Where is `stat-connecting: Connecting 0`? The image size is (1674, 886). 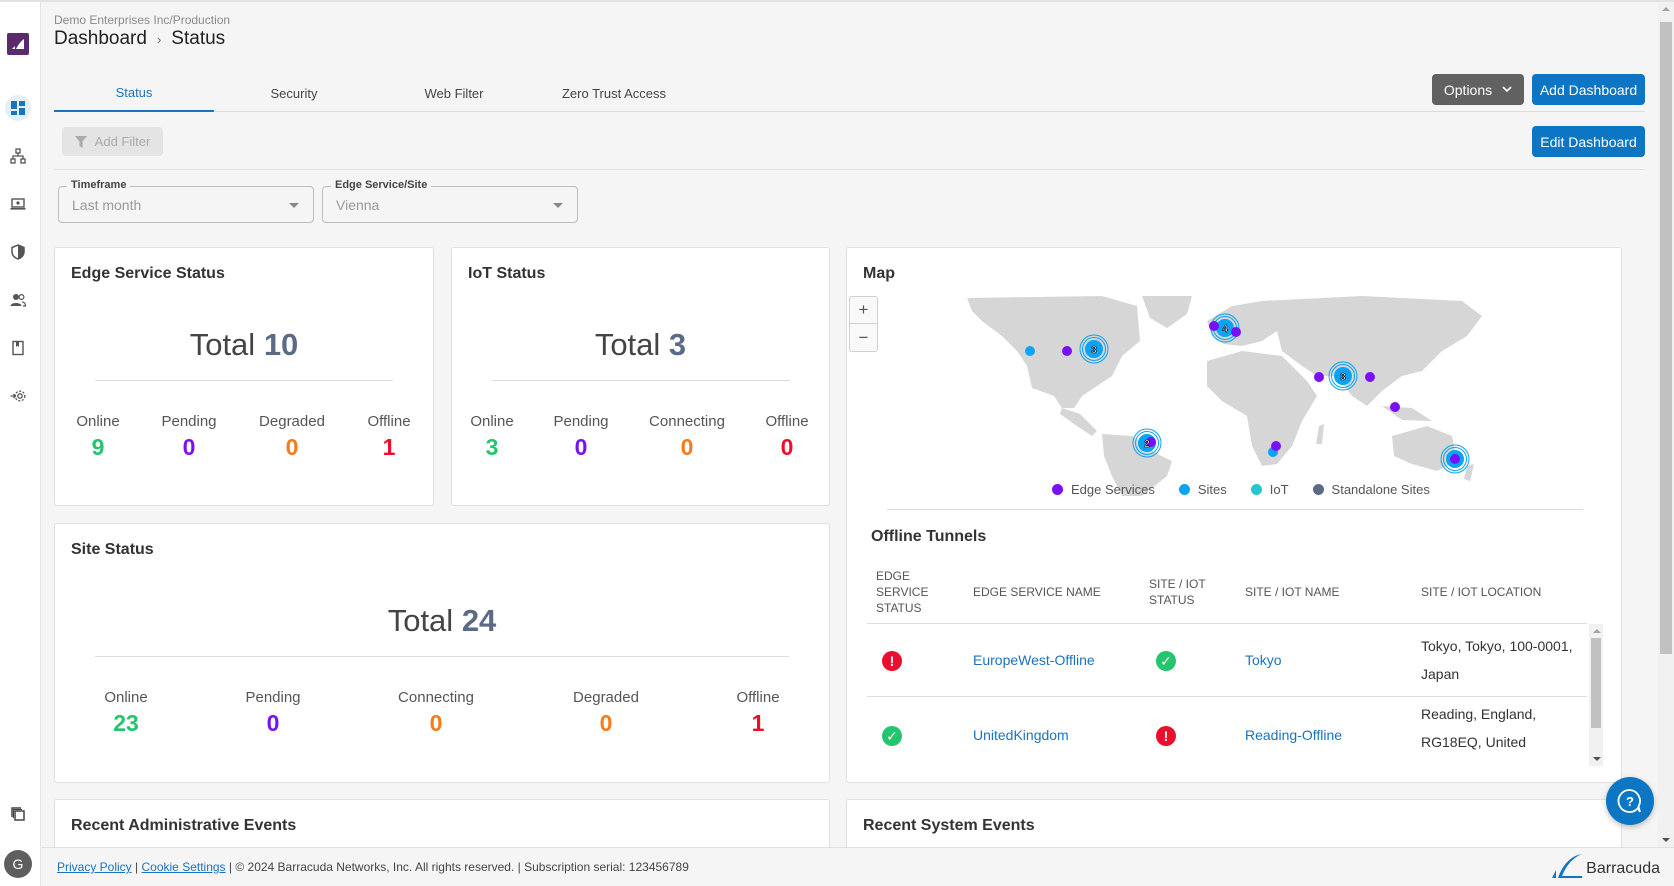 stat-connecting: Connecting 0 is located at coordinates (687, 436).